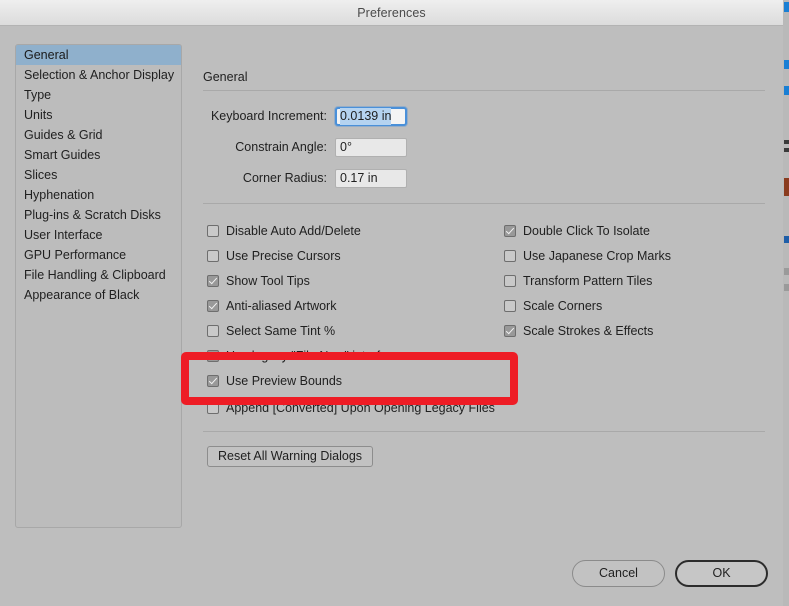  I want to click on option-row-scale-corners: Scale Corners, so click(587, 305).